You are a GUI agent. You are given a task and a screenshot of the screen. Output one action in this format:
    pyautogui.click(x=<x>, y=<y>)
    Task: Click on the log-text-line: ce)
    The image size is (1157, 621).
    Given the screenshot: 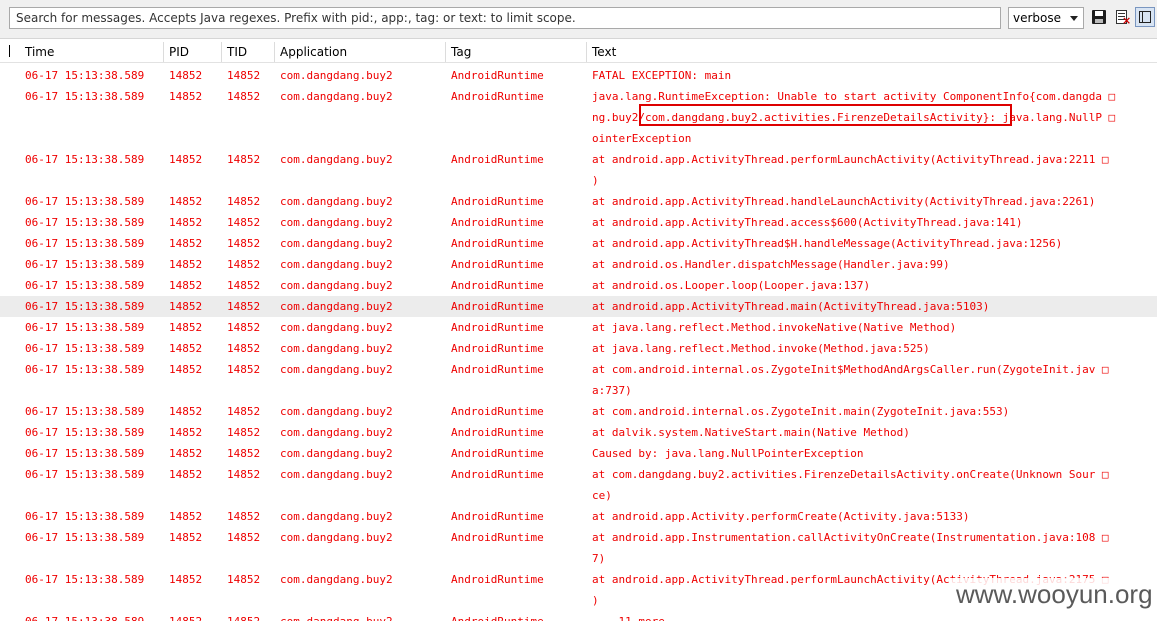 What is the action you would take?
    pyautogui.click(x=602, y=495)
    